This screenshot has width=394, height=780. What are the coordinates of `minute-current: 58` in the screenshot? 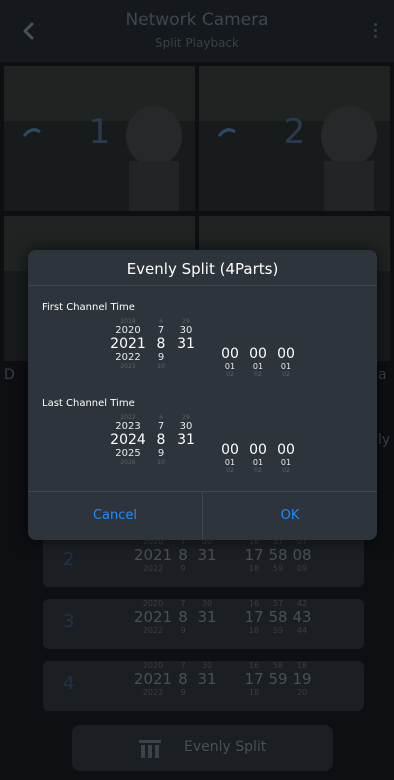 It's located at (278, 555).